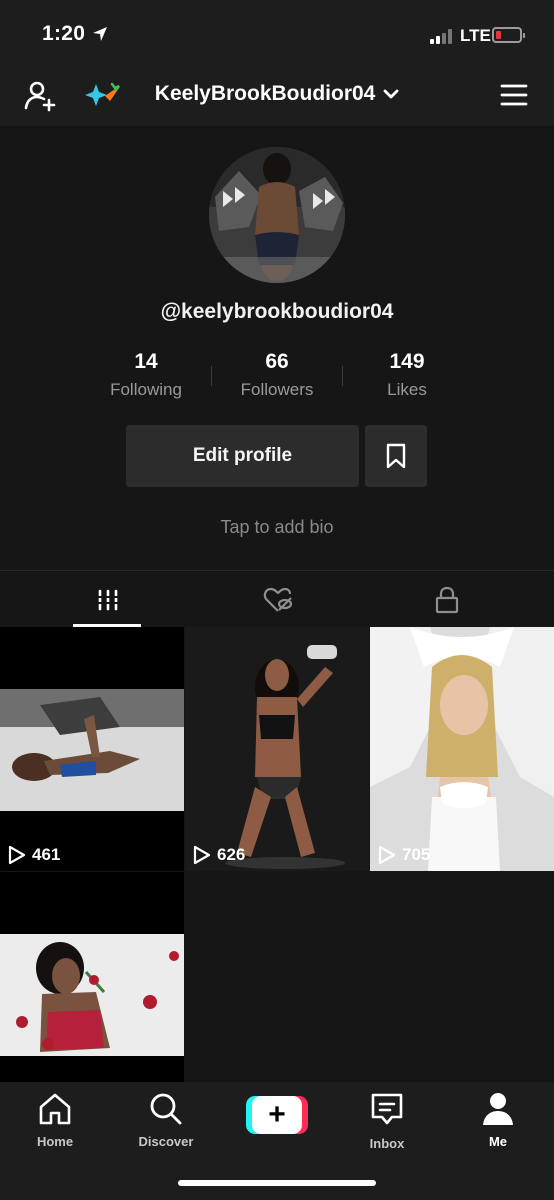 Image resolution: width=554 pixels, height=1200 pixels. I want to click on favorites-button, so click(396, 456).